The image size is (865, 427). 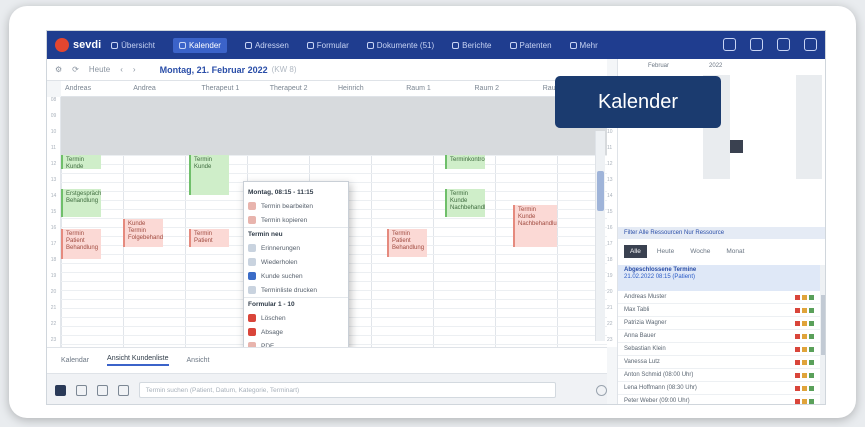 I want to click on context-menu-item: Kunde suchen, so click(x=296, y=276).